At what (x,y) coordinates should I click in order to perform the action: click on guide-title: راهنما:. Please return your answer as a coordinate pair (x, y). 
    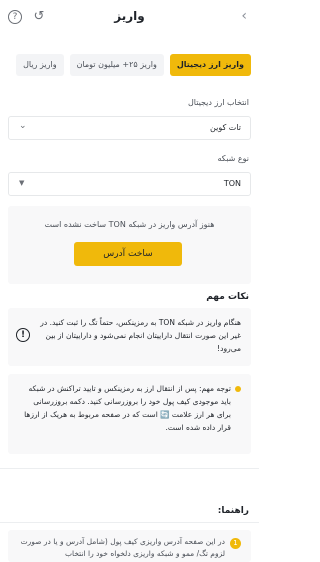
    Looking at the image, I should click on (233, 511).